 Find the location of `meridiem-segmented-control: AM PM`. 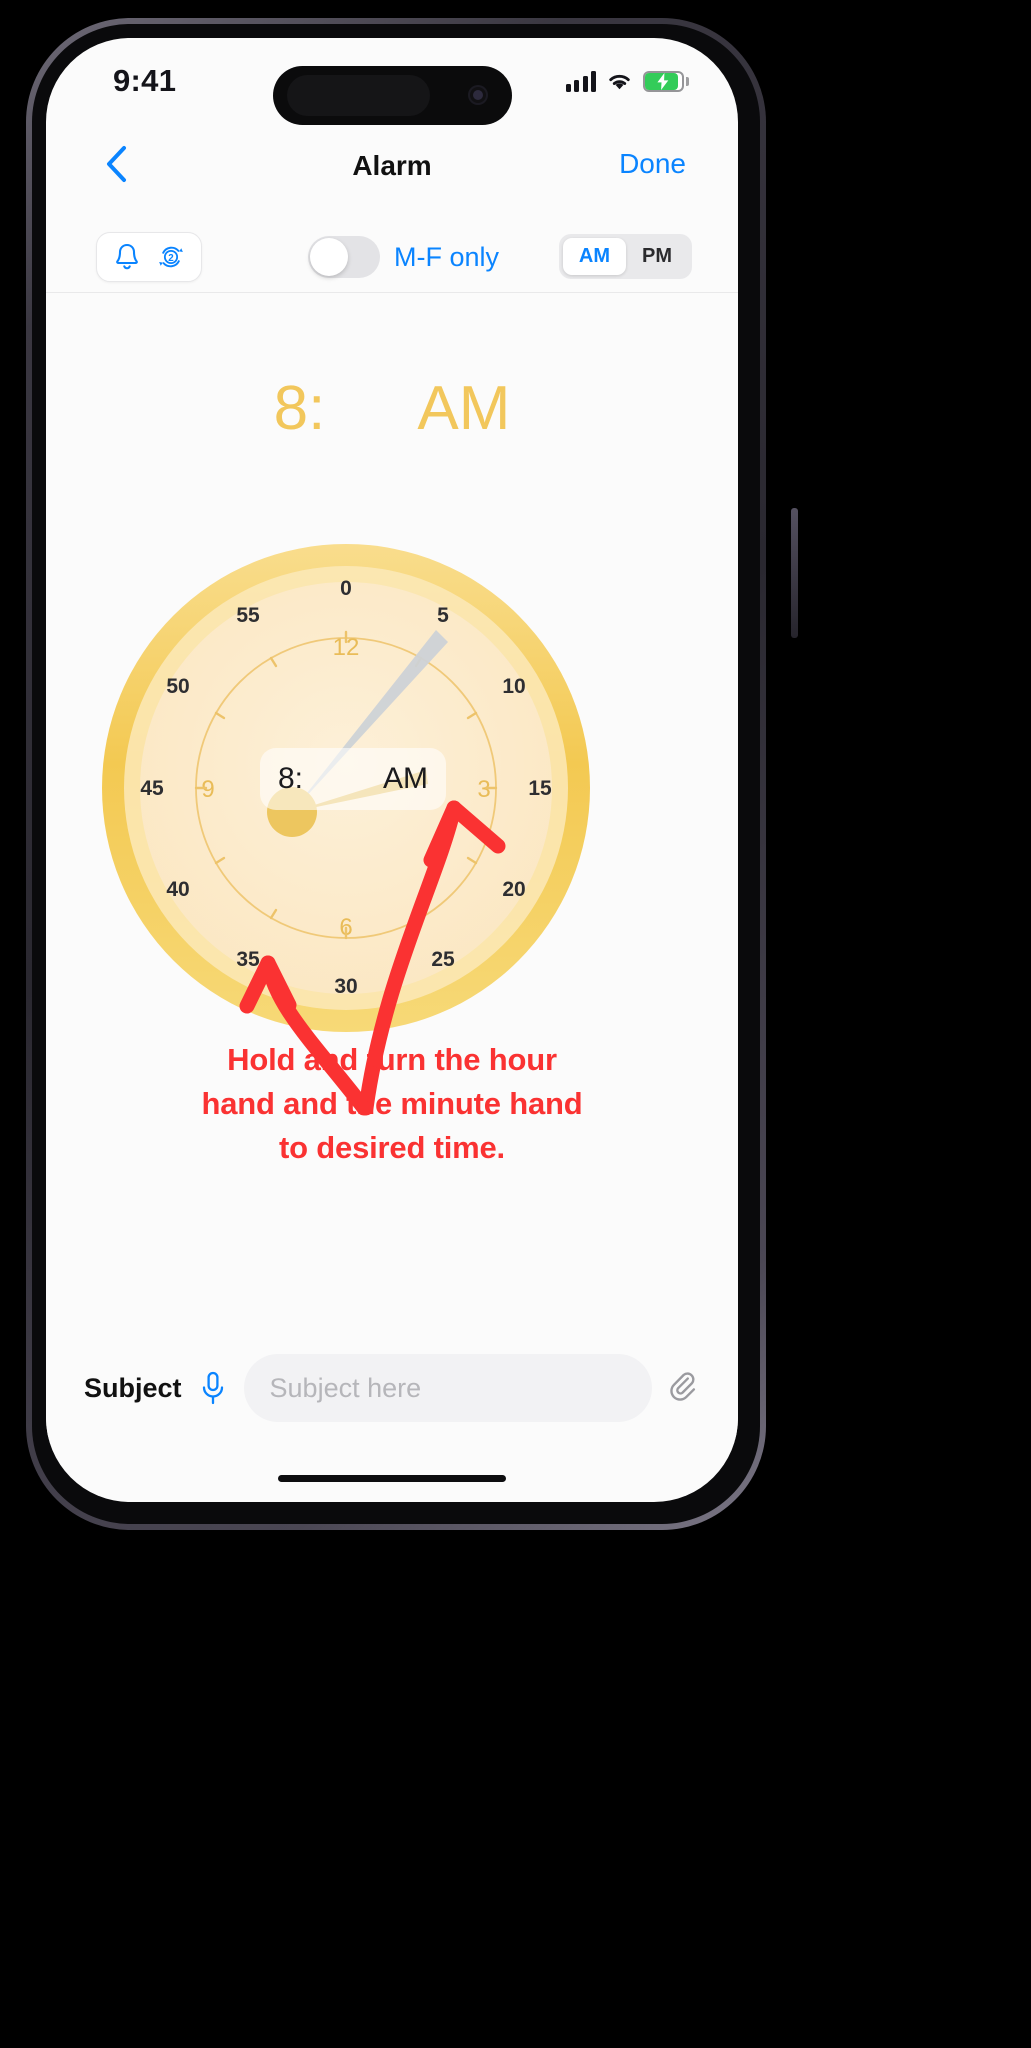

meridiem-segmented-control: AM PM is located at coordinates (625, 256).